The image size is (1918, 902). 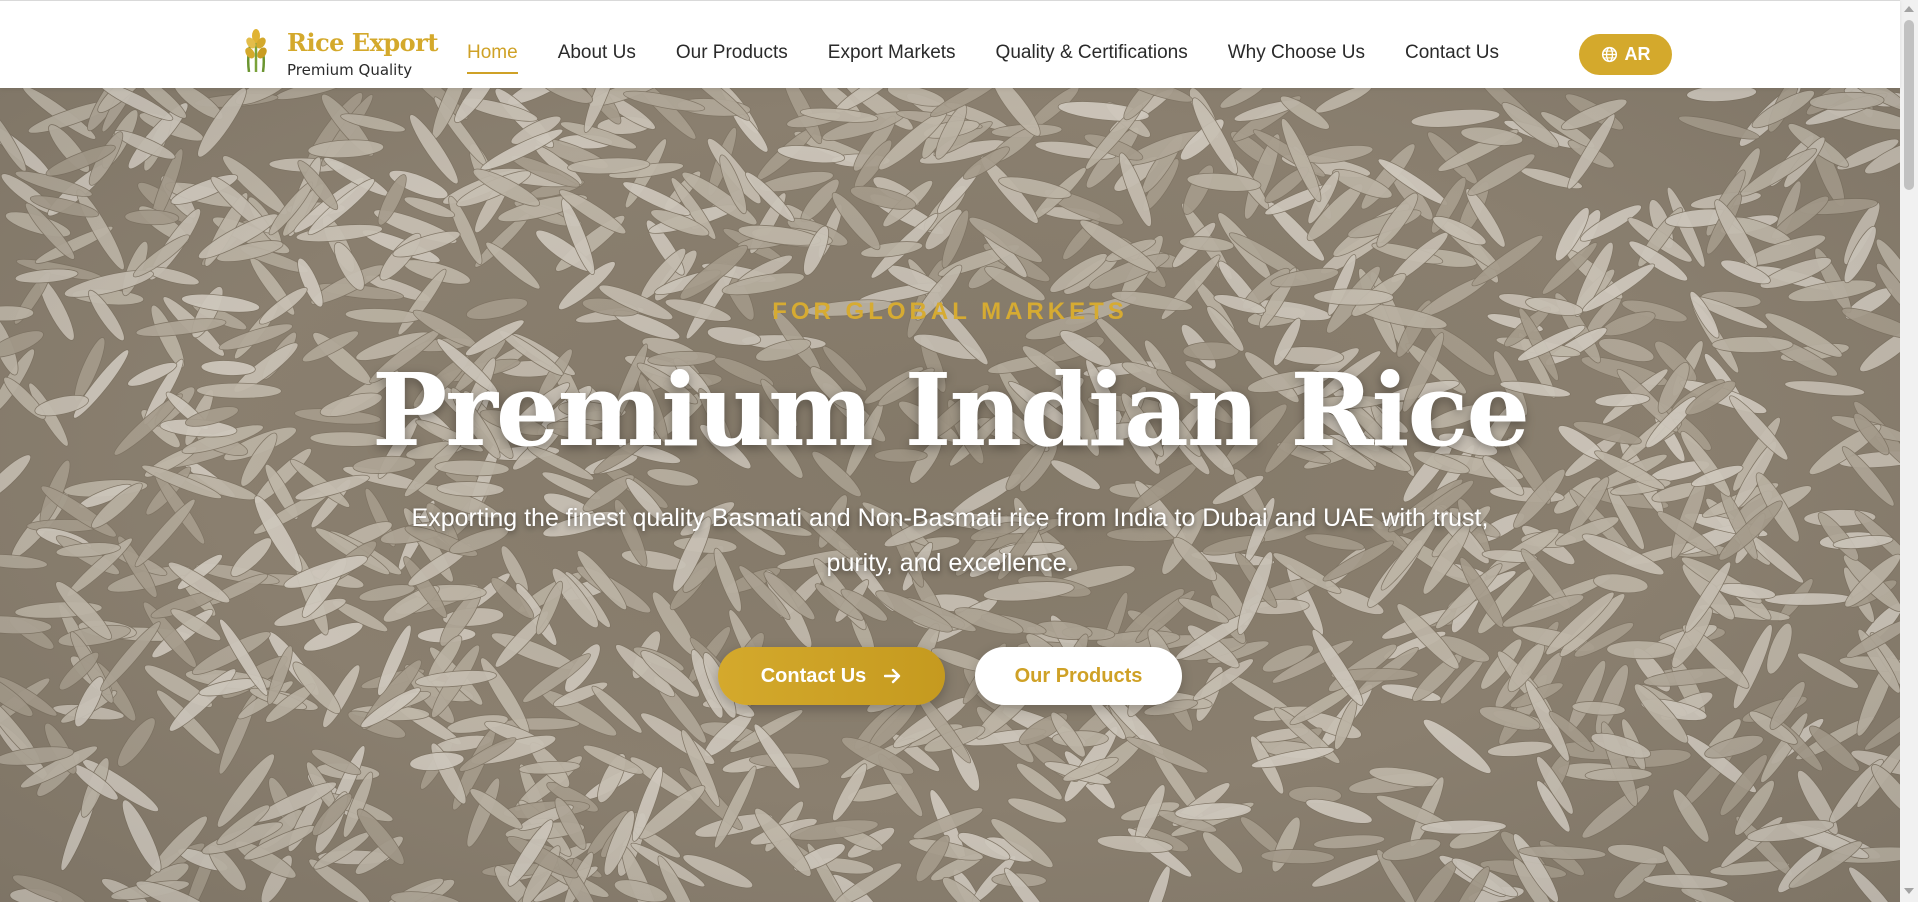 What do you see at coordinates (1078, 676) in the screenshot?
I see `our-products-button: Our Products` at bounding box center [1078, 676].